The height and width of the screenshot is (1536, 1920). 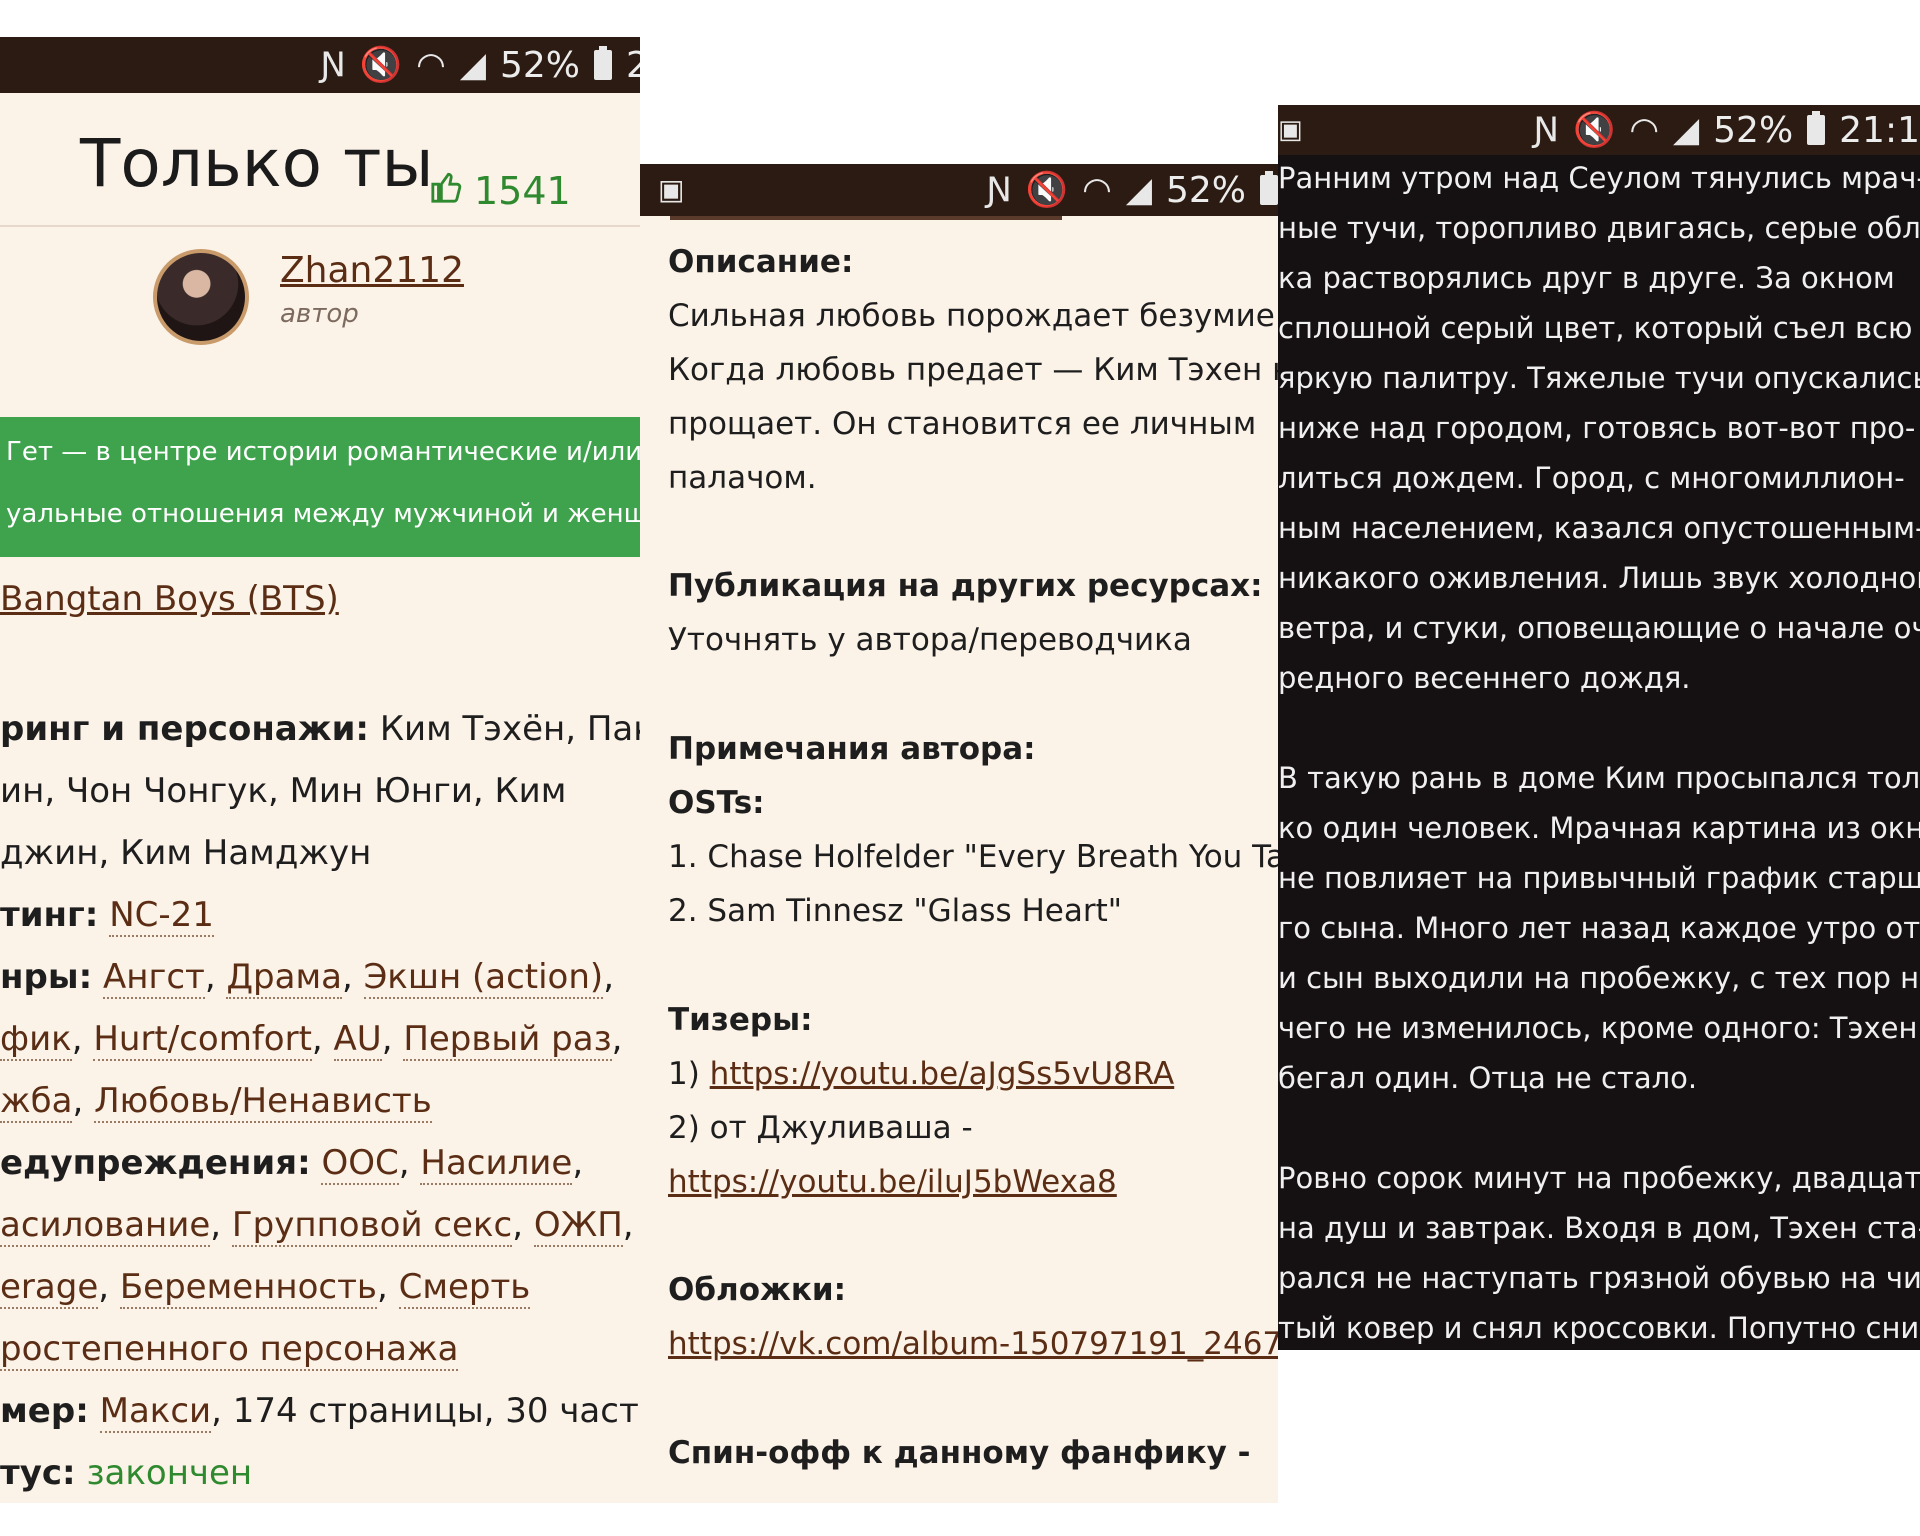 I want to click on status-bar: ▣ Ɲ 🔇 ◠ ◢ 52% 21:1, so click(x=1599, y=130).